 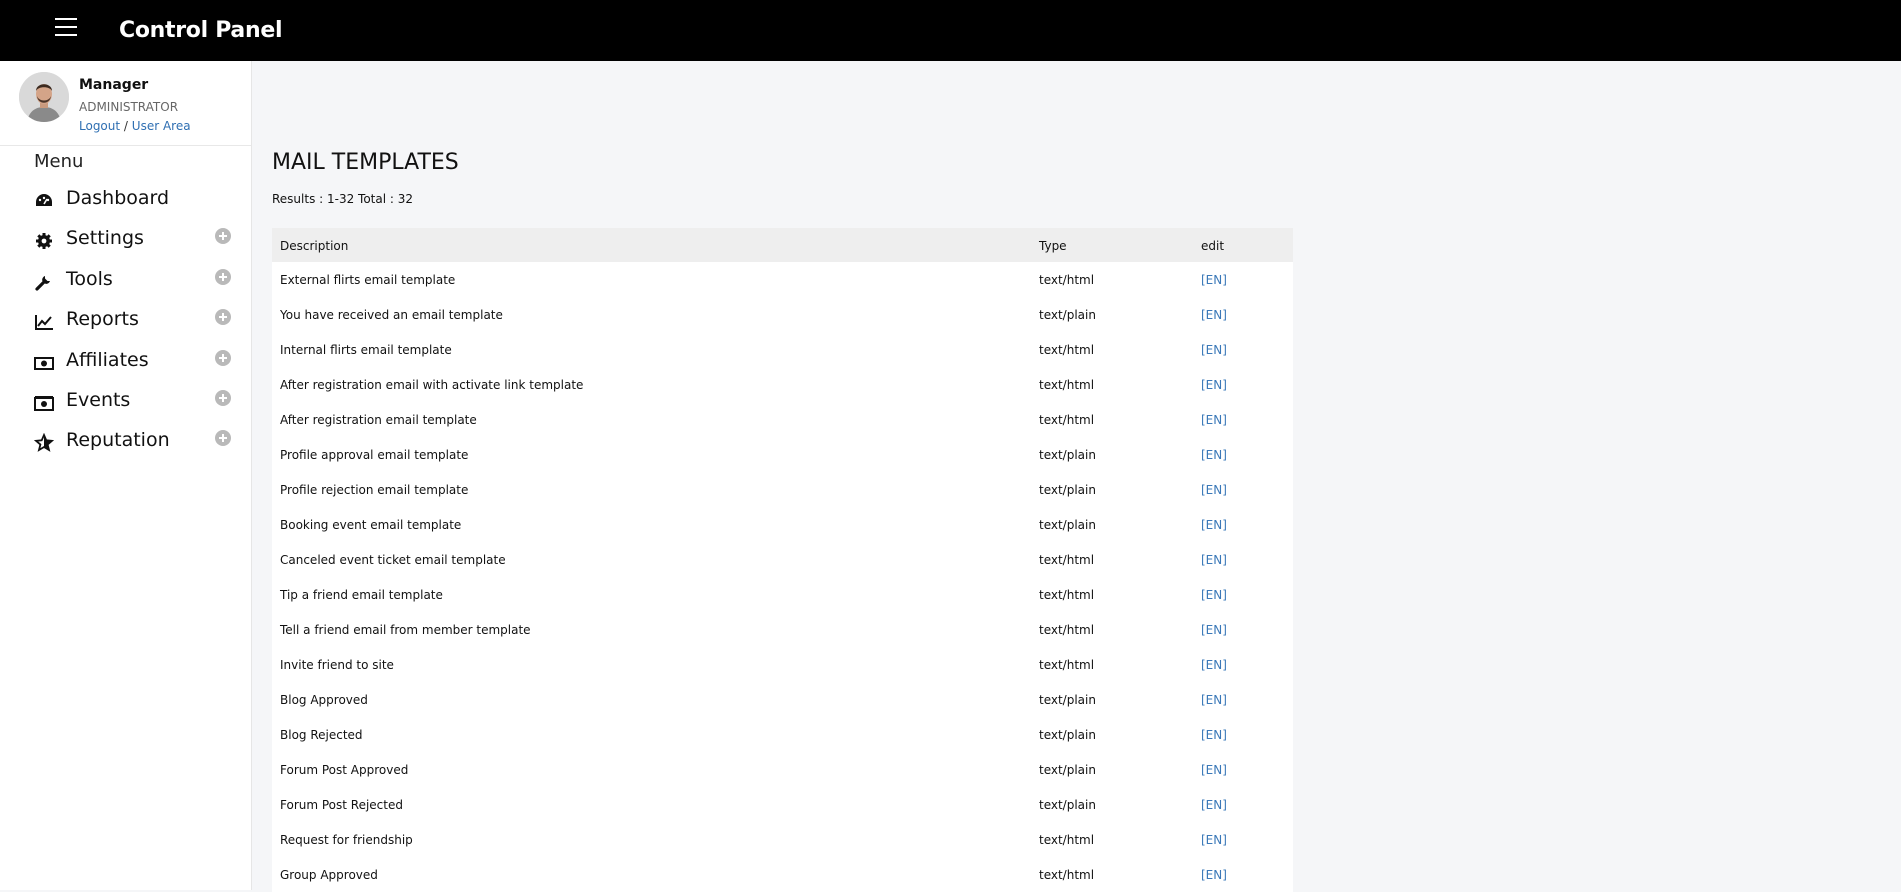 I want to click on sidebar-item-label: Events, so click(x=98, y=400).